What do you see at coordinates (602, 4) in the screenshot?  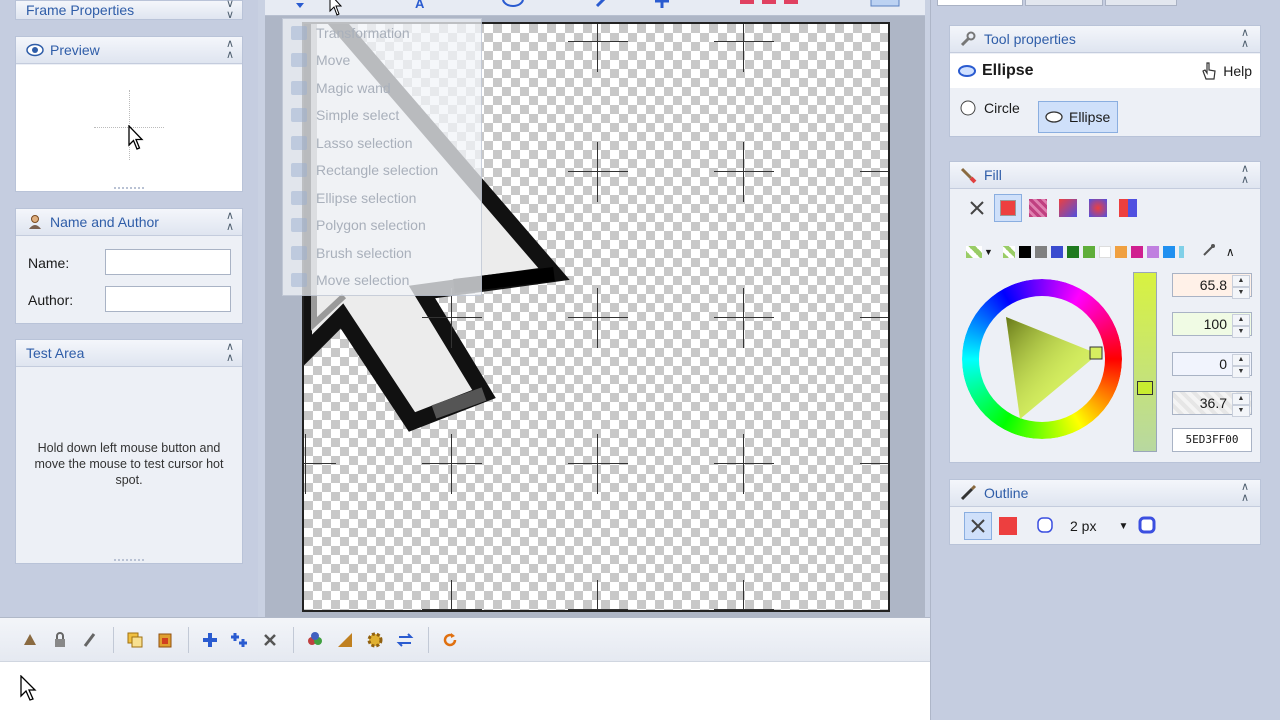 I see `eyedropper-tool-icon` at bounding box center [602, 4].